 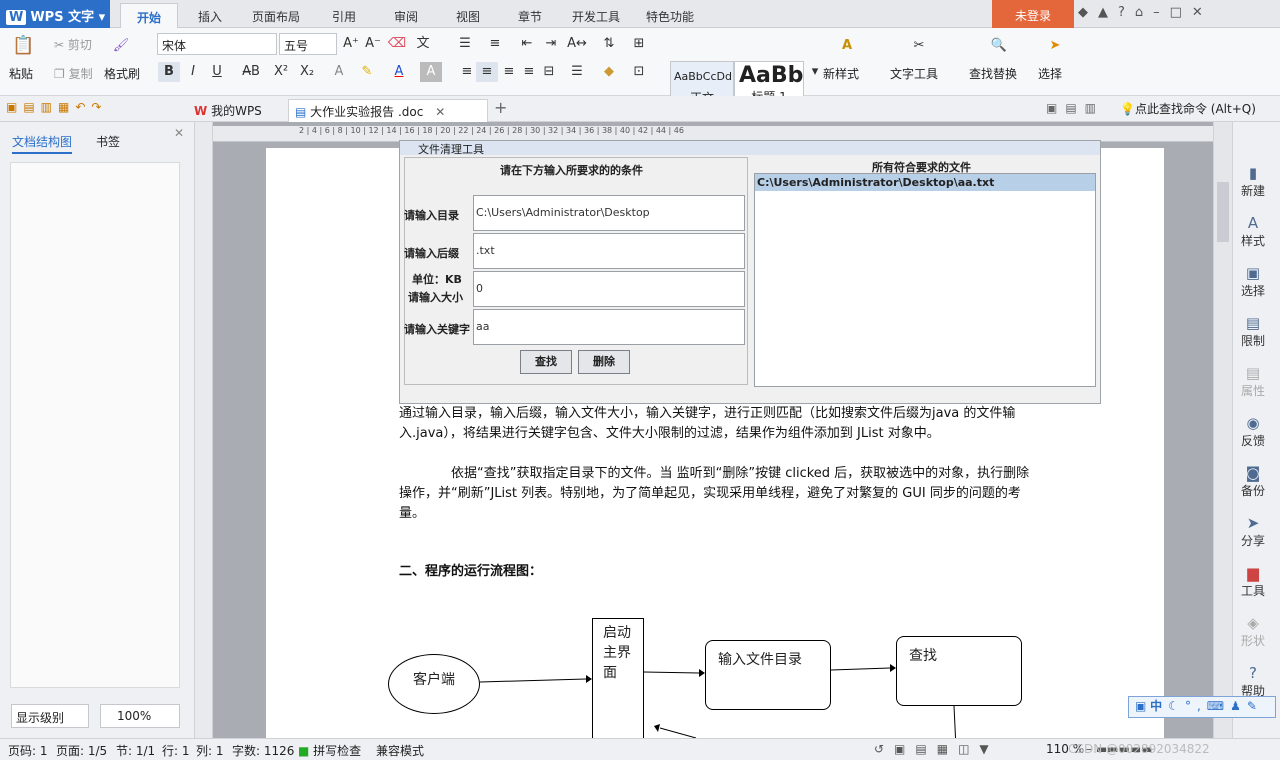 What do you see at coordinates (373, 44) in the screenshot?
I see `shrink-font-icon: A⁻` at bounding box center [373, 44].